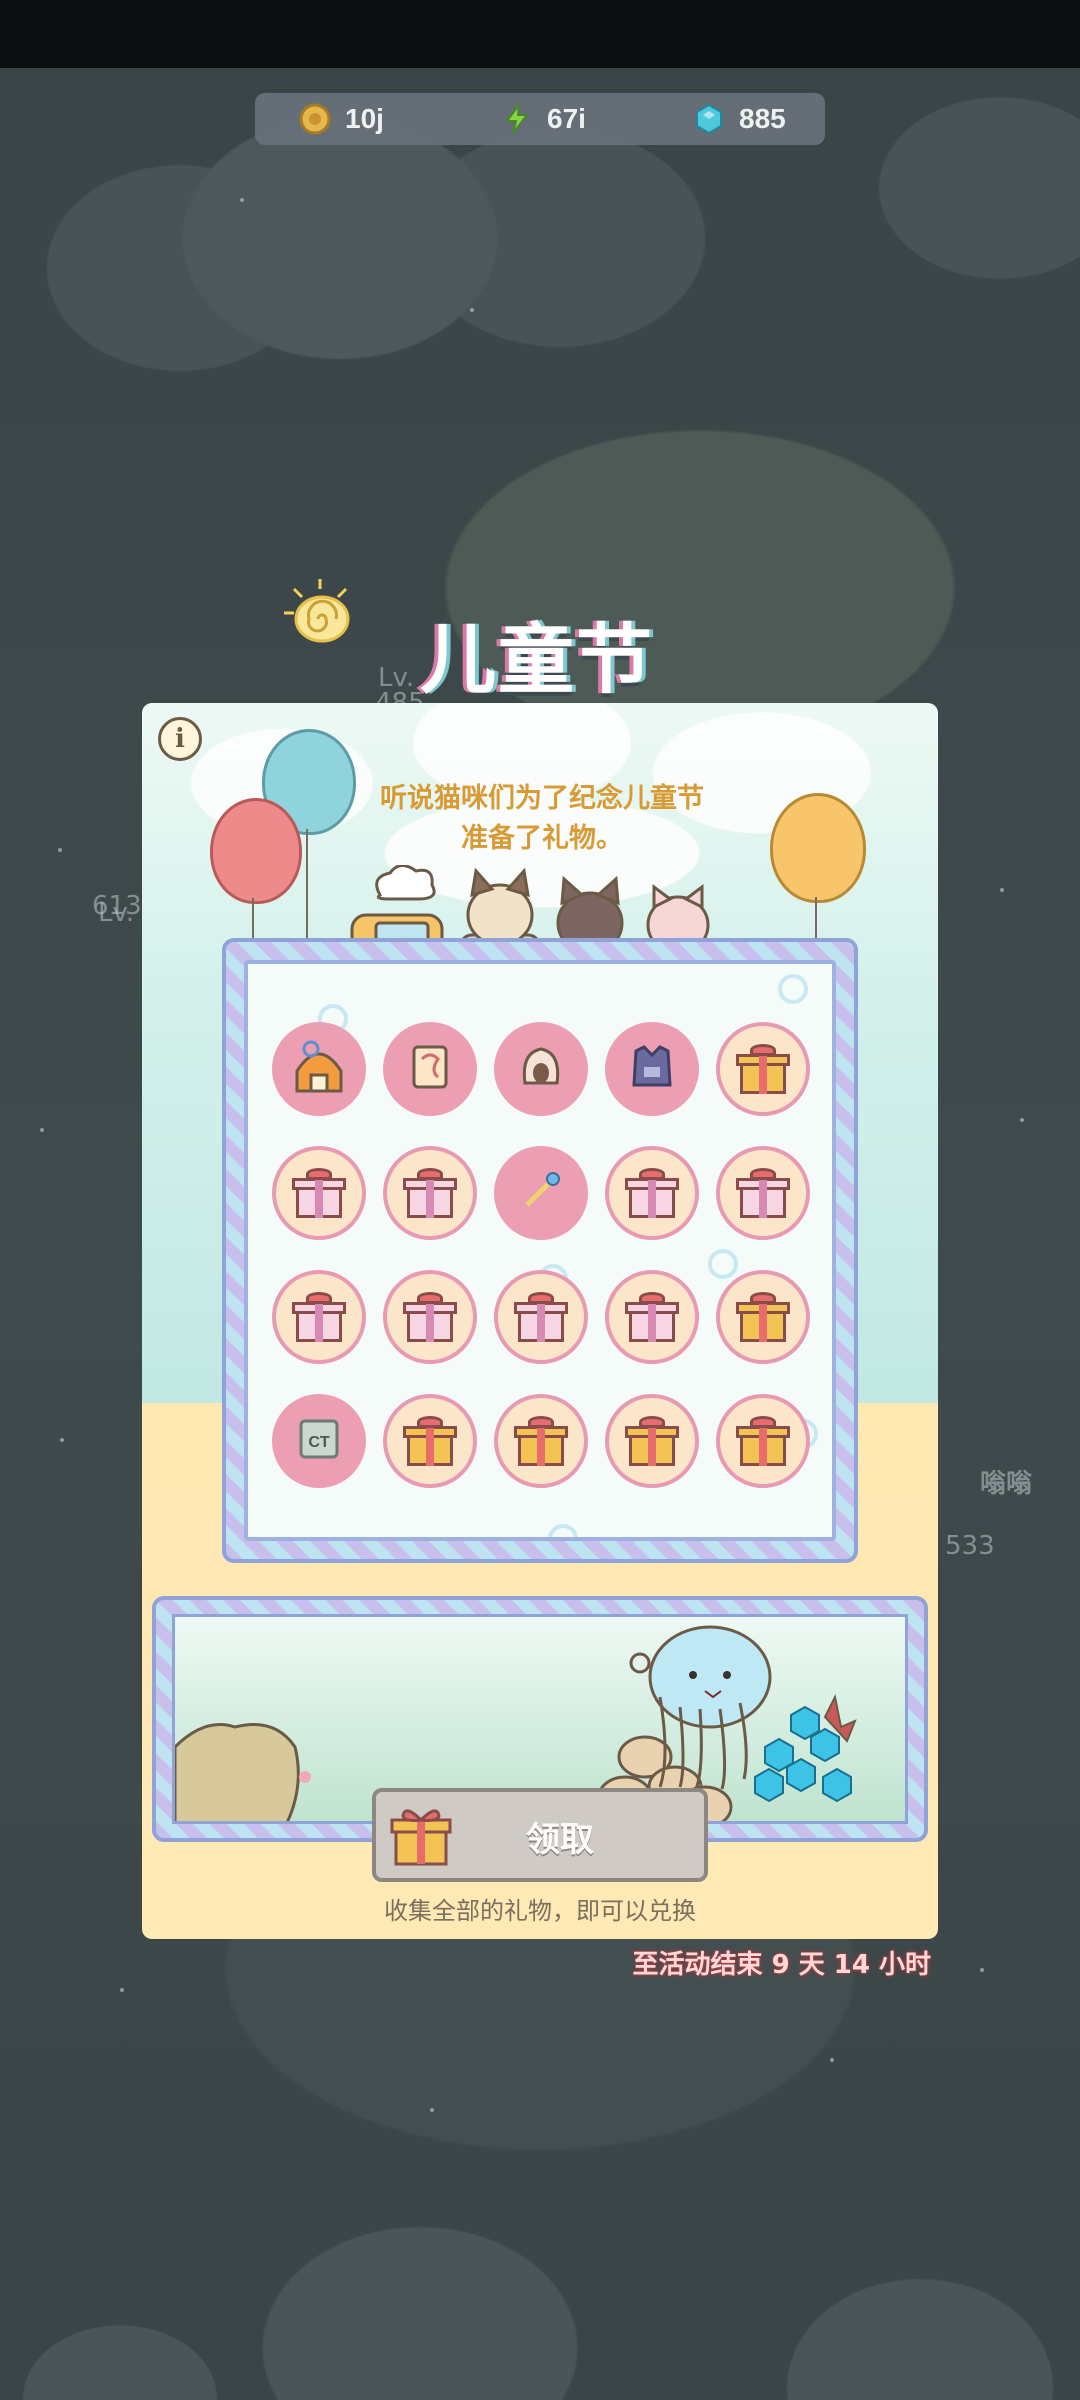 This screenshot has width=1080, height=2400. Describe the element at coordinates (315, 119) in the screenshot. I see `coin-icon` at that location.